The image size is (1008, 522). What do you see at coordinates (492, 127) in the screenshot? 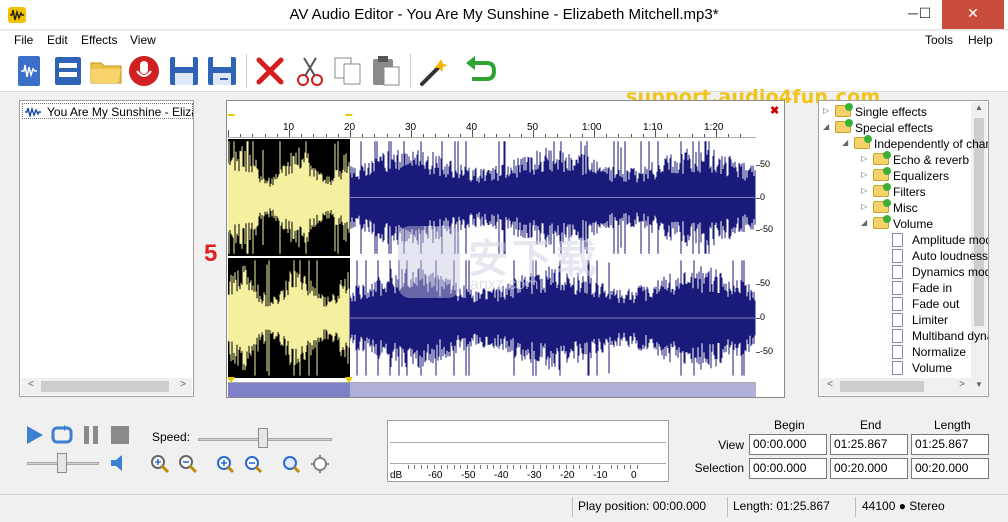
I see `time-ruler: 10 20 30 40 50 1:00 1:10 1:20` at bounding box center [492, 127].